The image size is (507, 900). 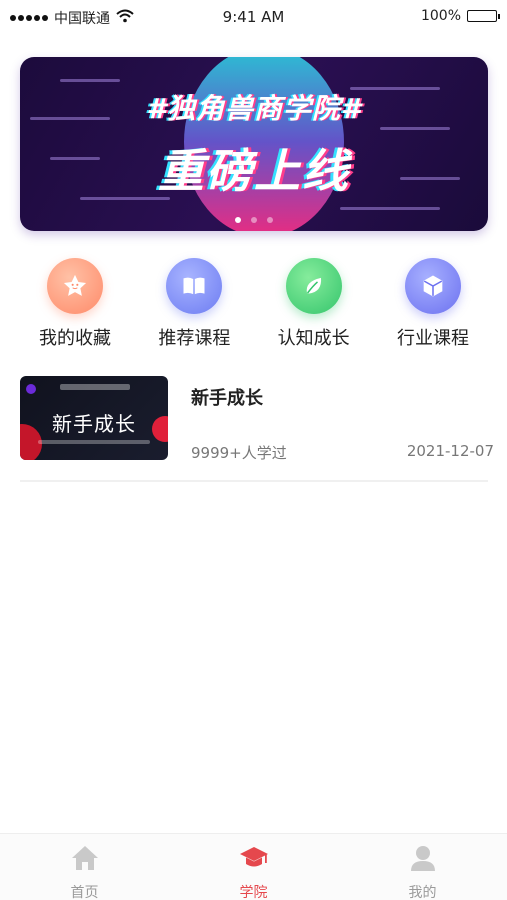 What do you see at coordinates (239, 453) in the screenshot?
I see `course-learner-count: 9999+人学过` at bounding box center [239, 453].